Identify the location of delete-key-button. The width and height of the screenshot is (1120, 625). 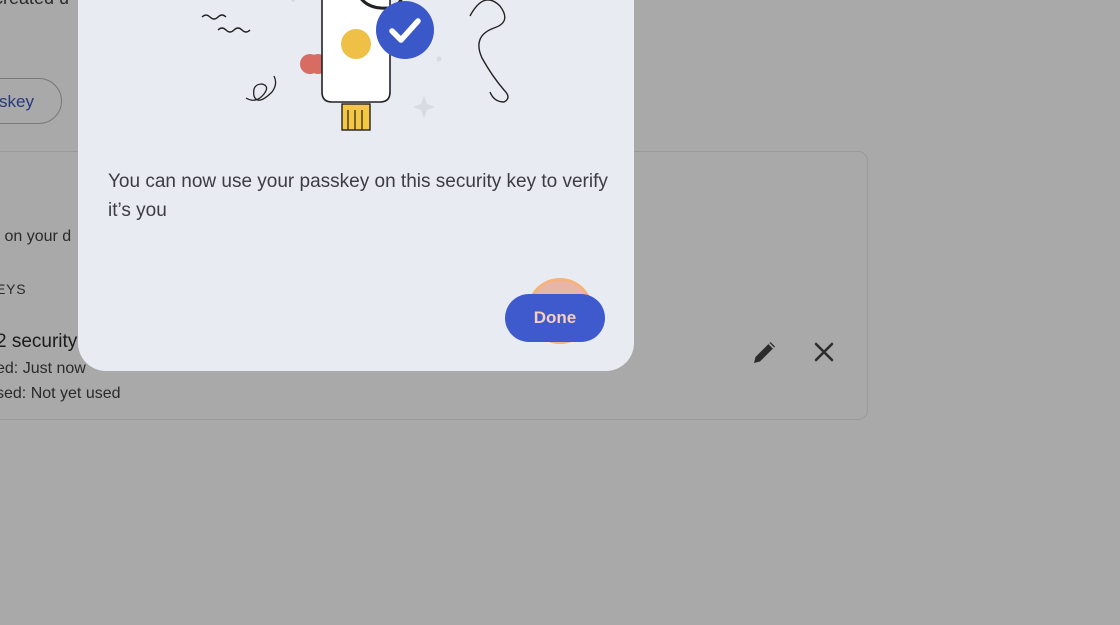
(824, 352).